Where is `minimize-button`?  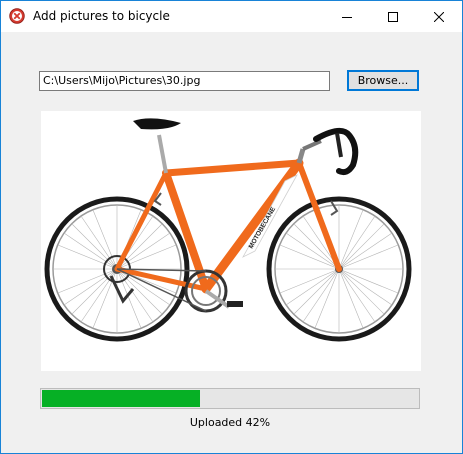
minimize-button is located at coordinates (347, 16).